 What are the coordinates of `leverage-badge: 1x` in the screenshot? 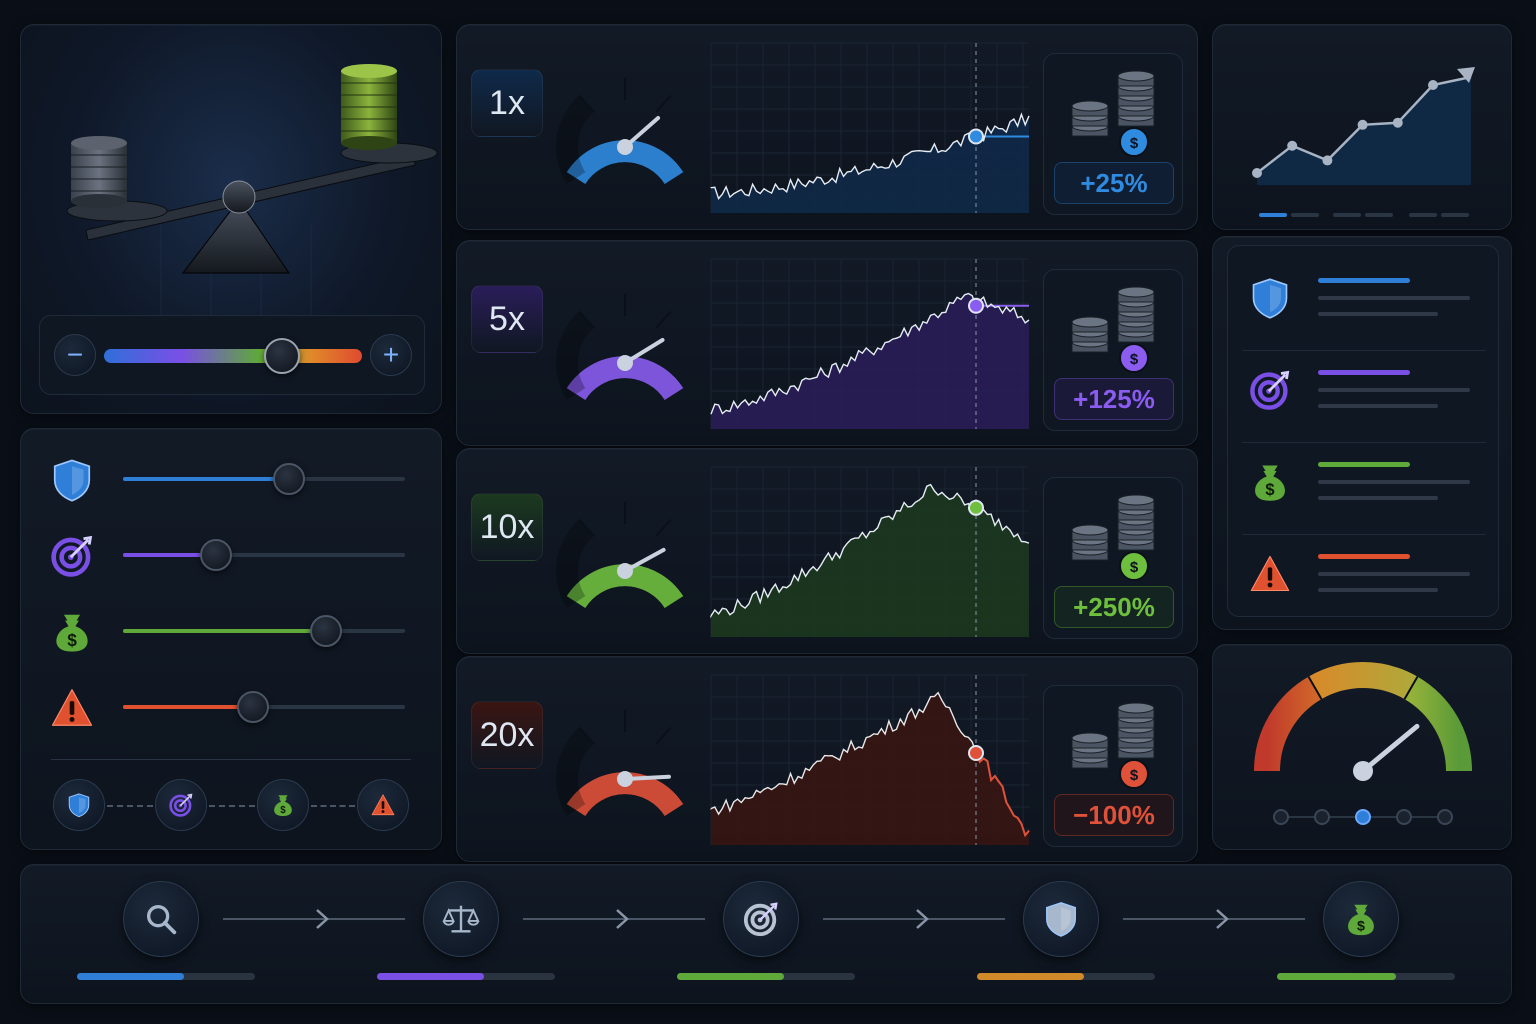 It's located at (507, 103).